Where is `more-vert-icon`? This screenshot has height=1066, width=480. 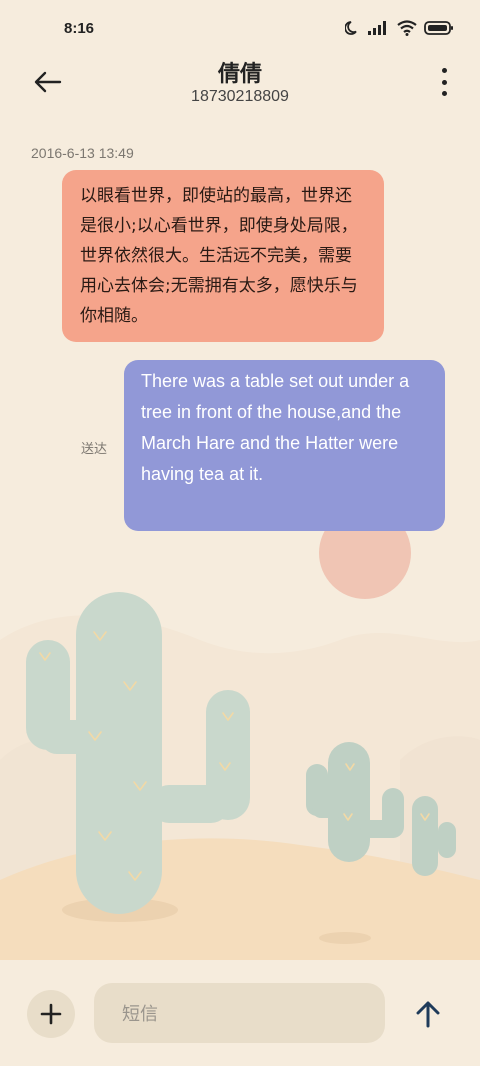 more-vert-icon is located at coordinates (444, 70).